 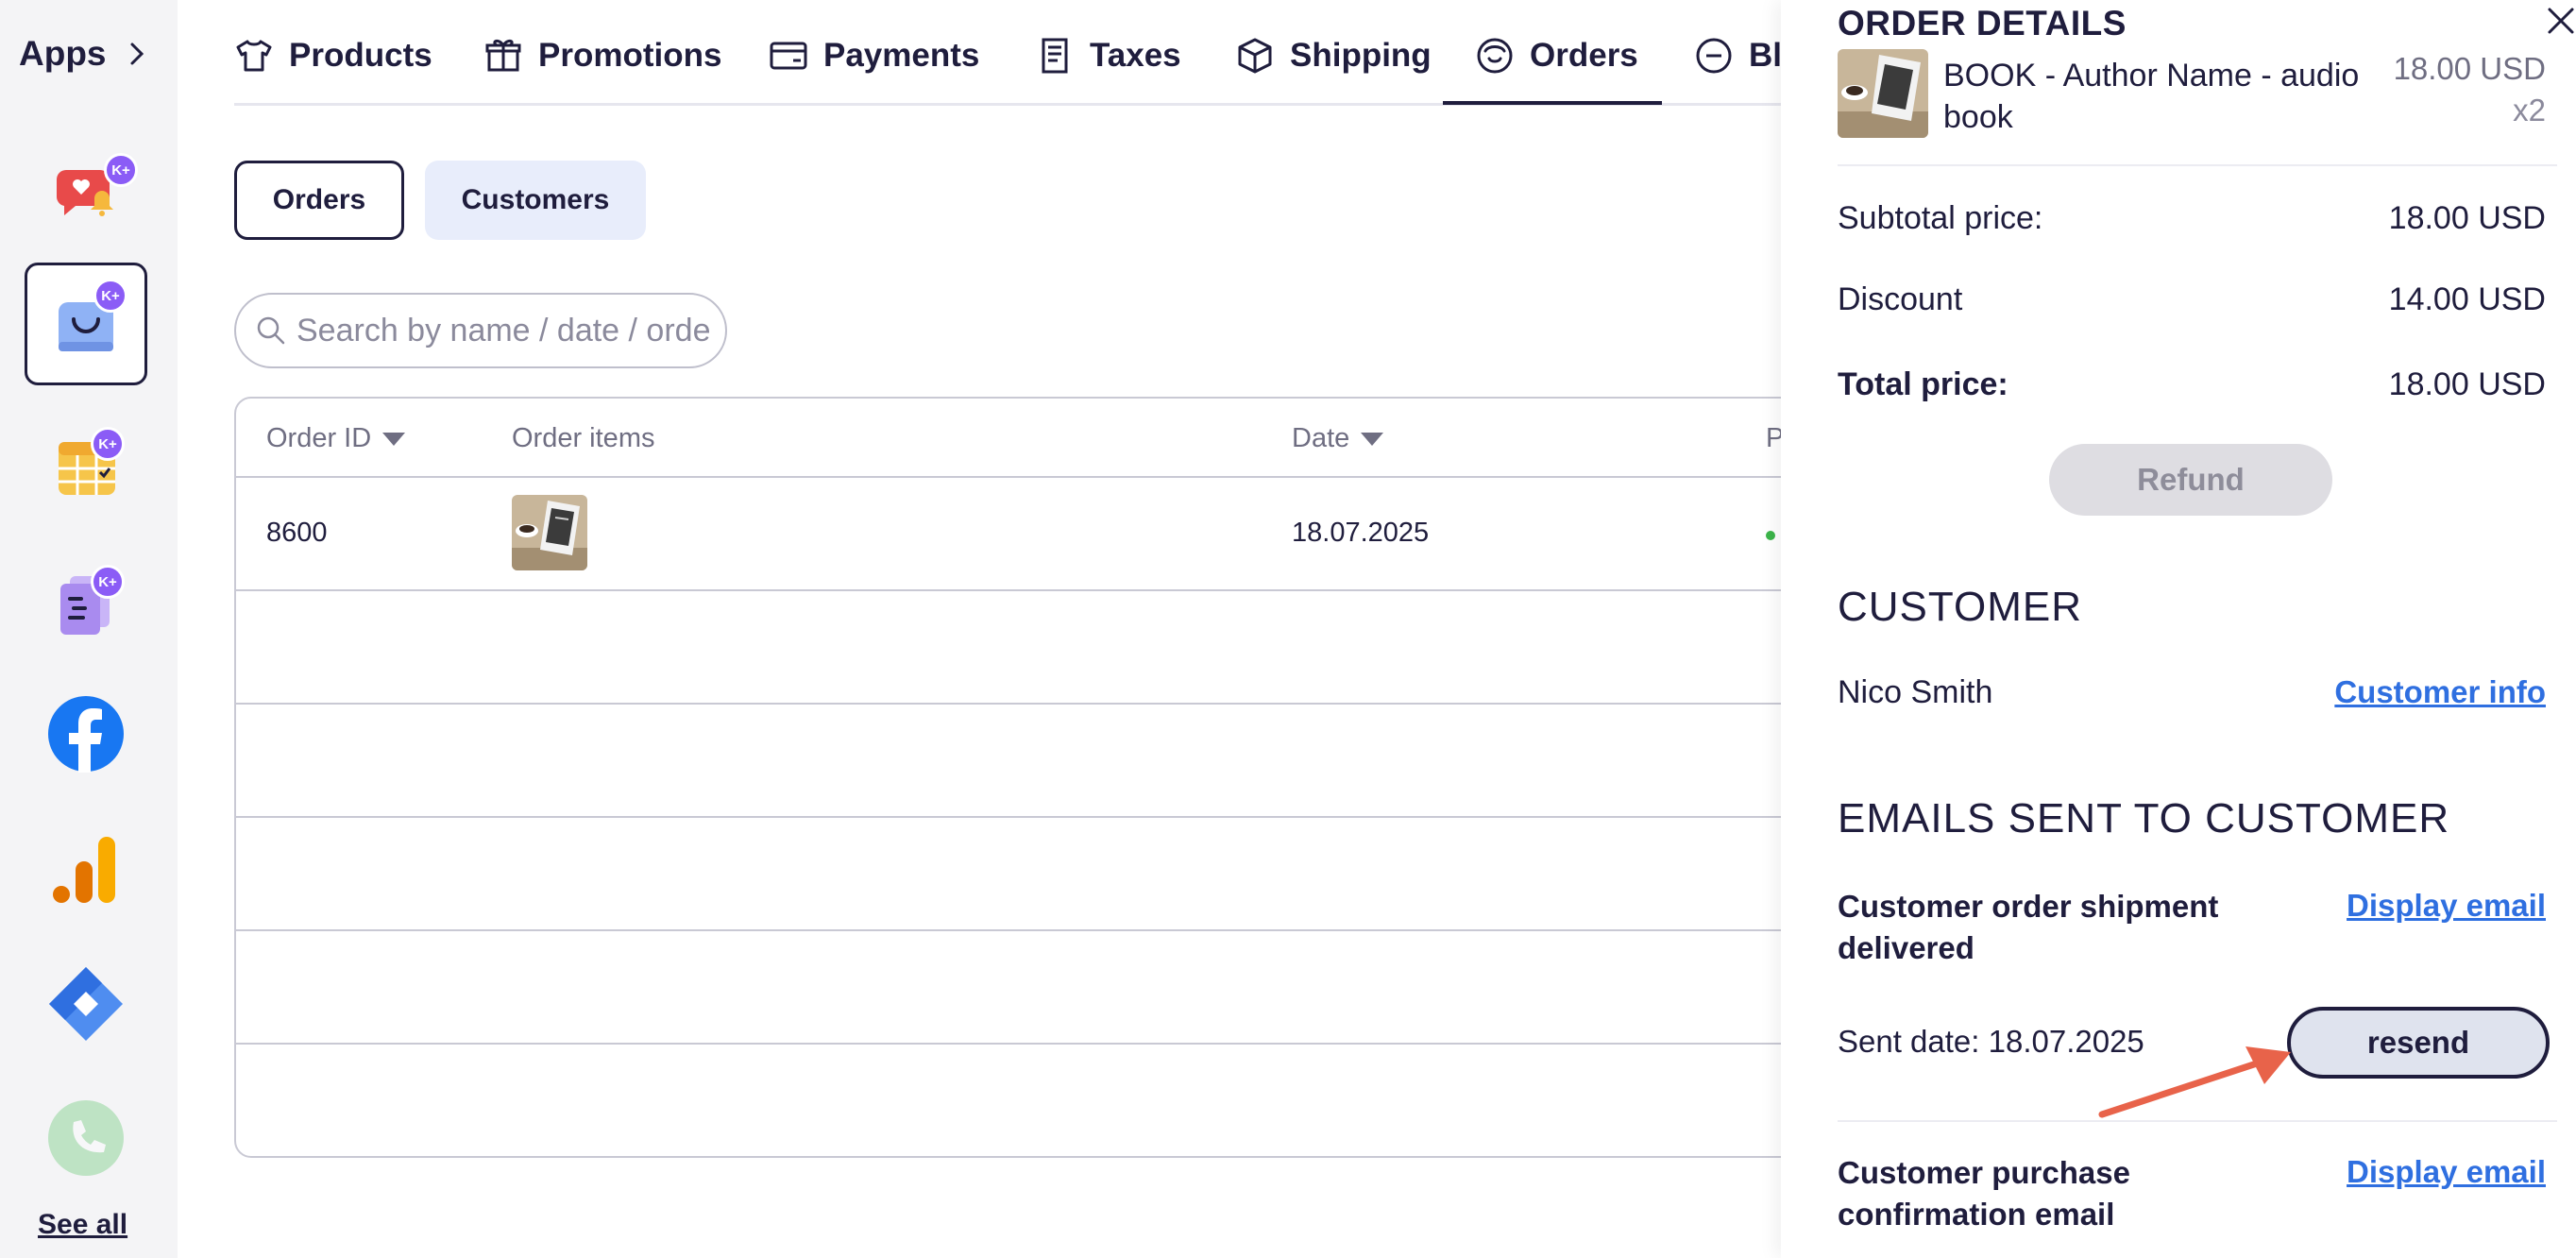 I want to click on tag-manager-app, so click(x=86, y=1004).